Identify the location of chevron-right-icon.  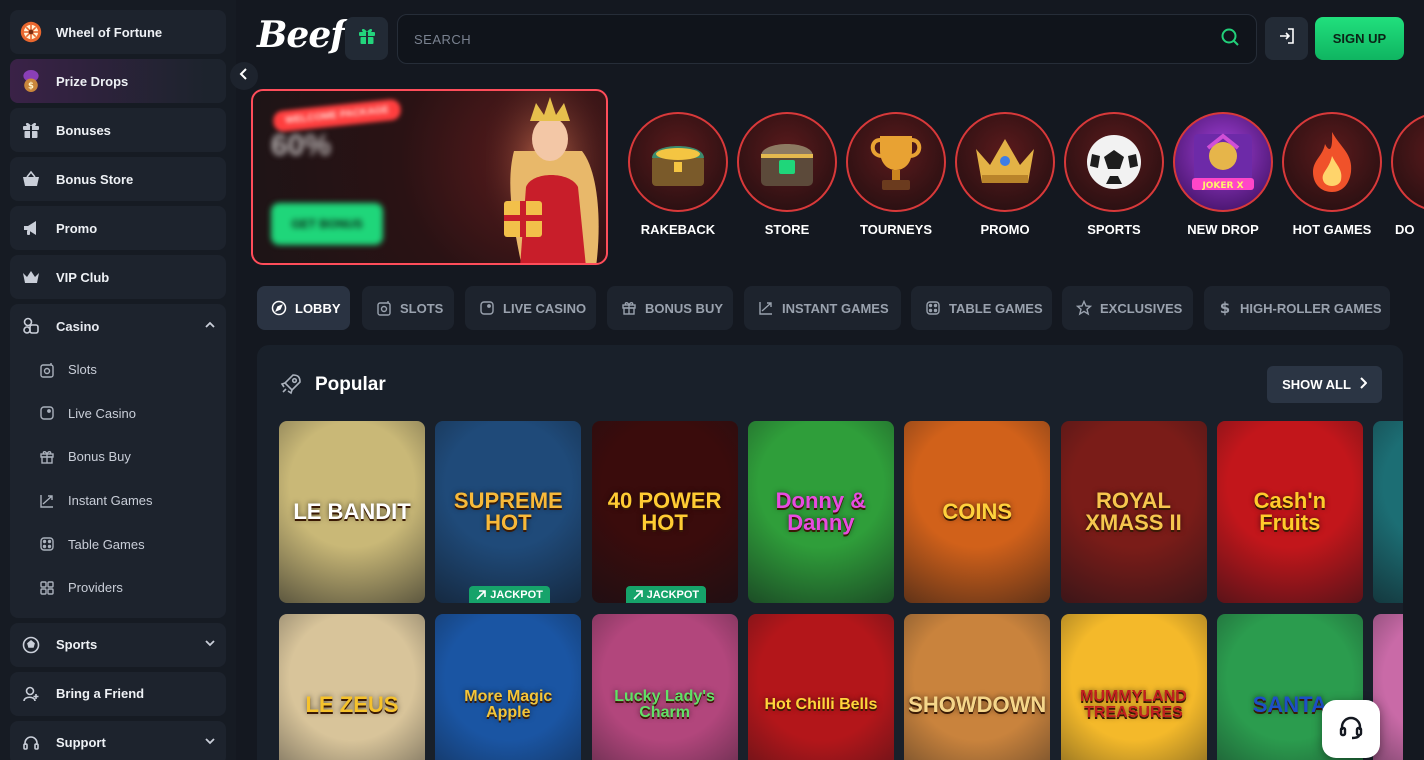
(1363, 384).